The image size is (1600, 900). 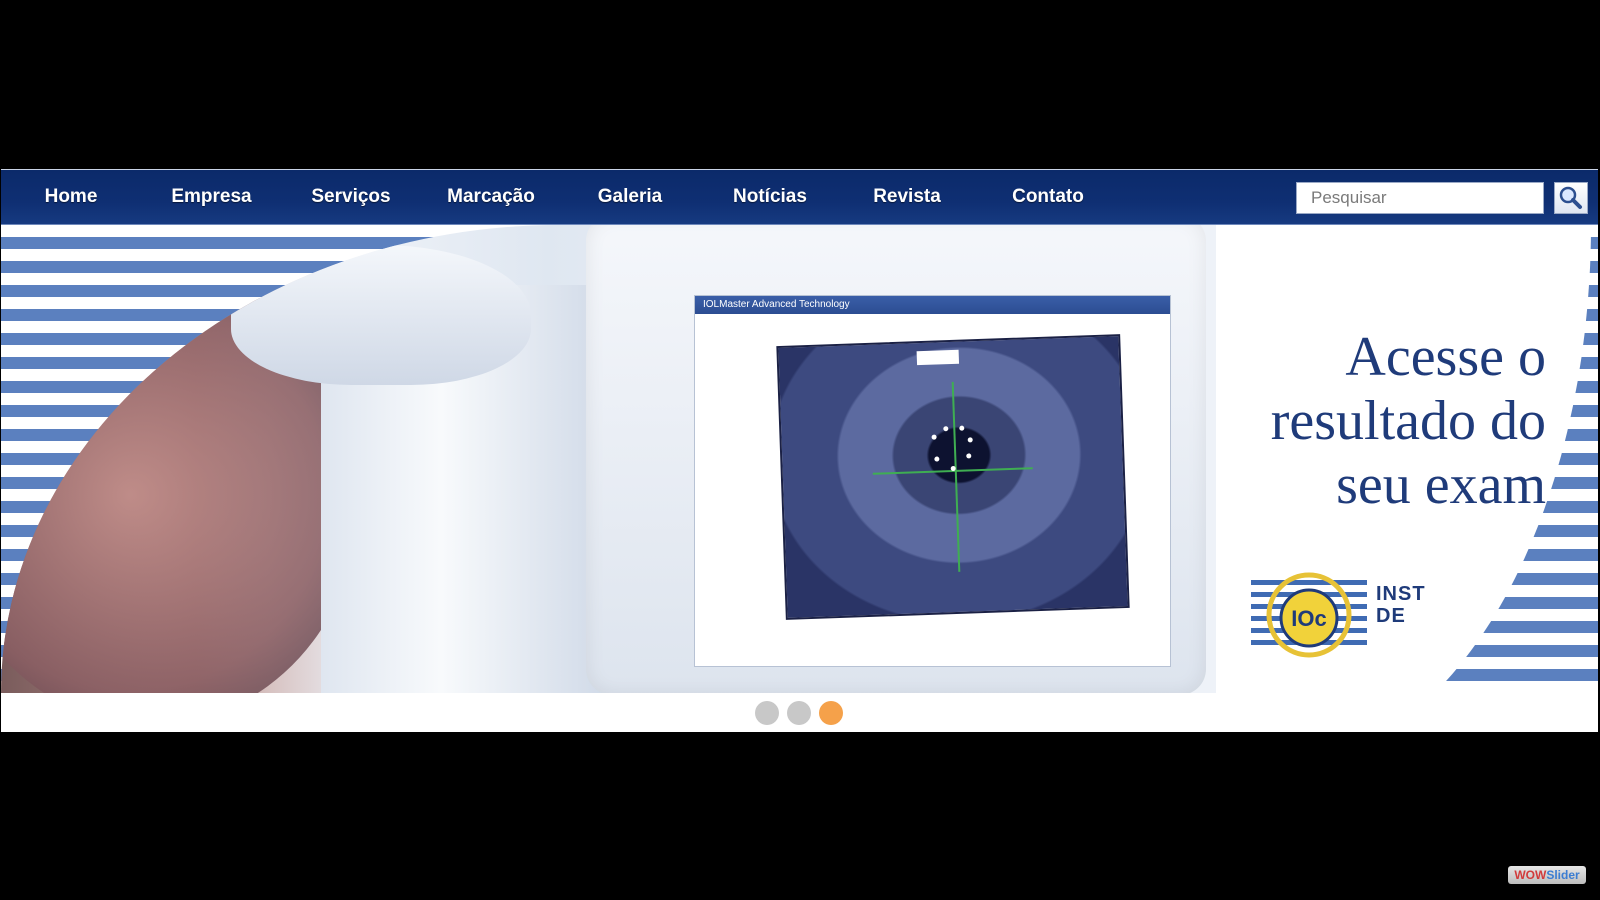 What do you see at coordinates (491, 197) in the screenshot?
I see `nav-item-marcacao: Marcação` at bounding box center [491, 197].